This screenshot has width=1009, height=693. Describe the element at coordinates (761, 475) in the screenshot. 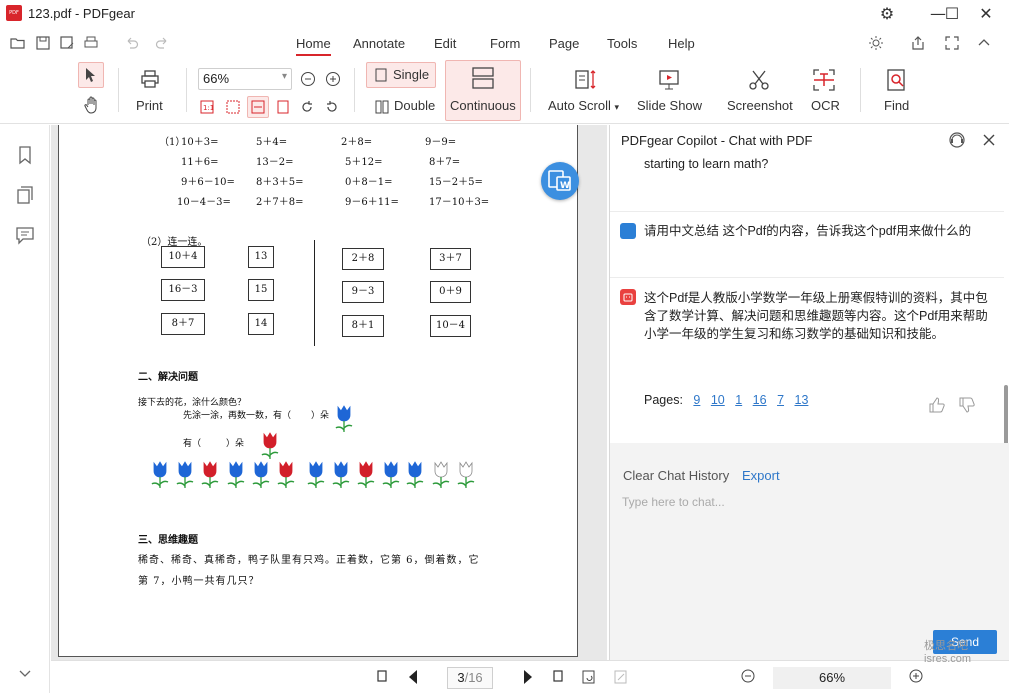

I see `export-button: Export` at that location.